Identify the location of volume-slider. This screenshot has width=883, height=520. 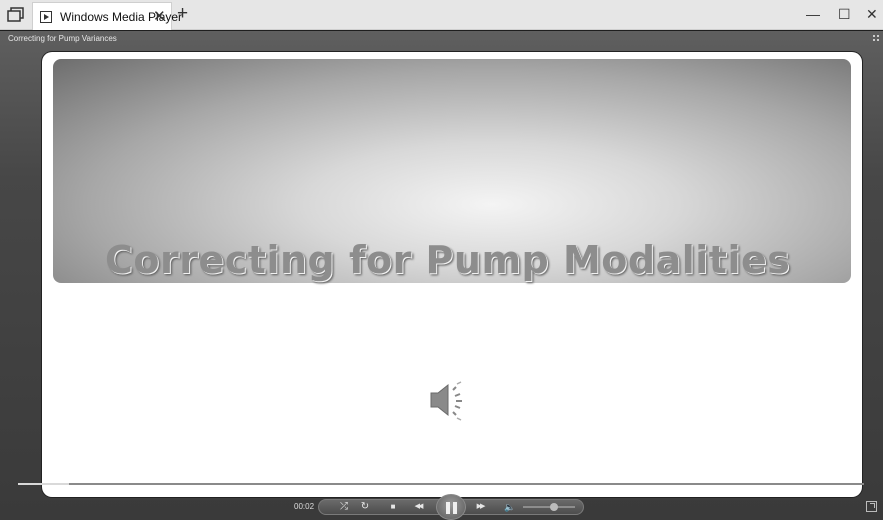
(549, 507).